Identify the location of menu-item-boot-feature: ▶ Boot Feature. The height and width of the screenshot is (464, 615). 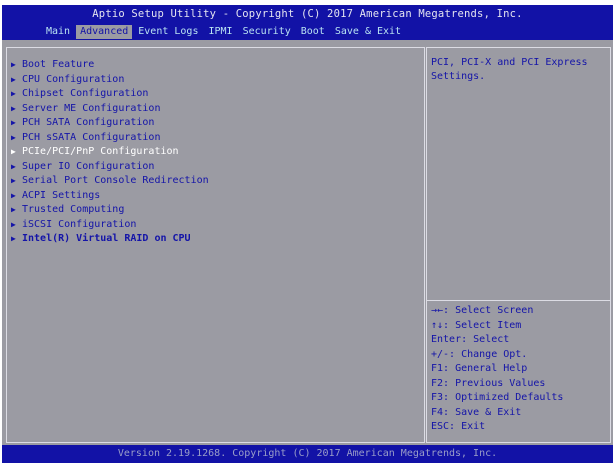
(110, 65).